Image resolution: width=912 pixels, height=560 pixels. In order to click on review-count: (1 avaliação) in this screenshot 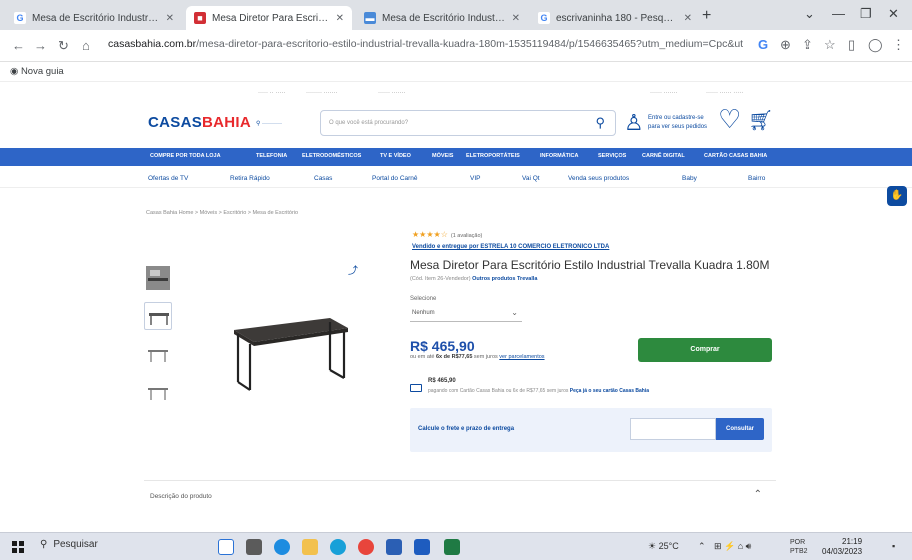, I will do `click(466, 236)`.